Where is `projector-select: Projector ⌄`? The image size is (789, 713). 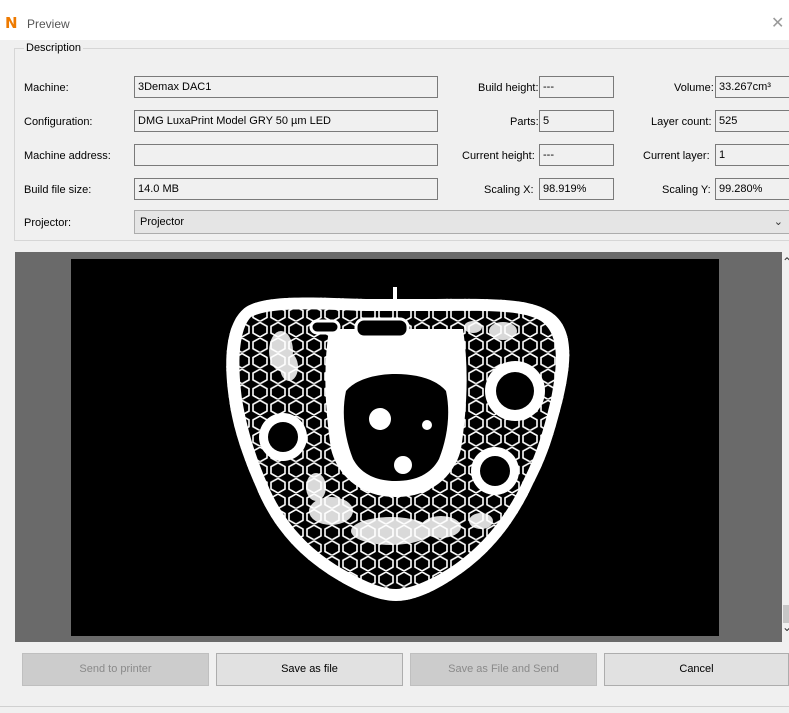
projector-select: Projector ⌄ is located at coordinates (461, 222).